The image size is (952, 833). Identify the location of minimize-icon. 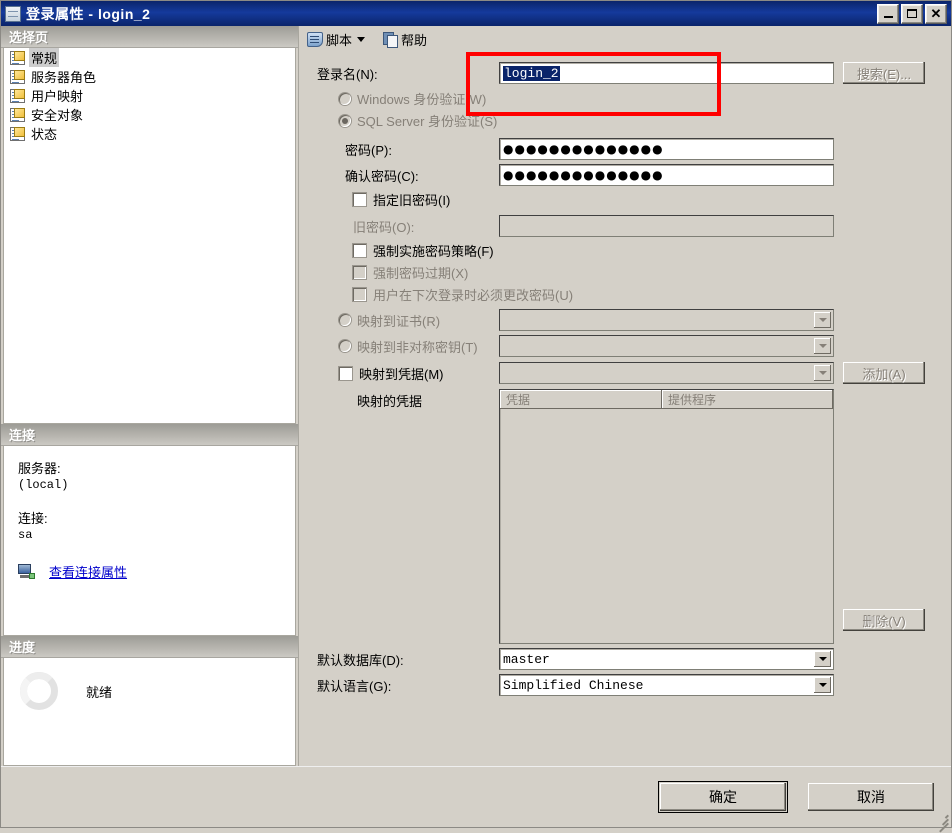
(888, 17).